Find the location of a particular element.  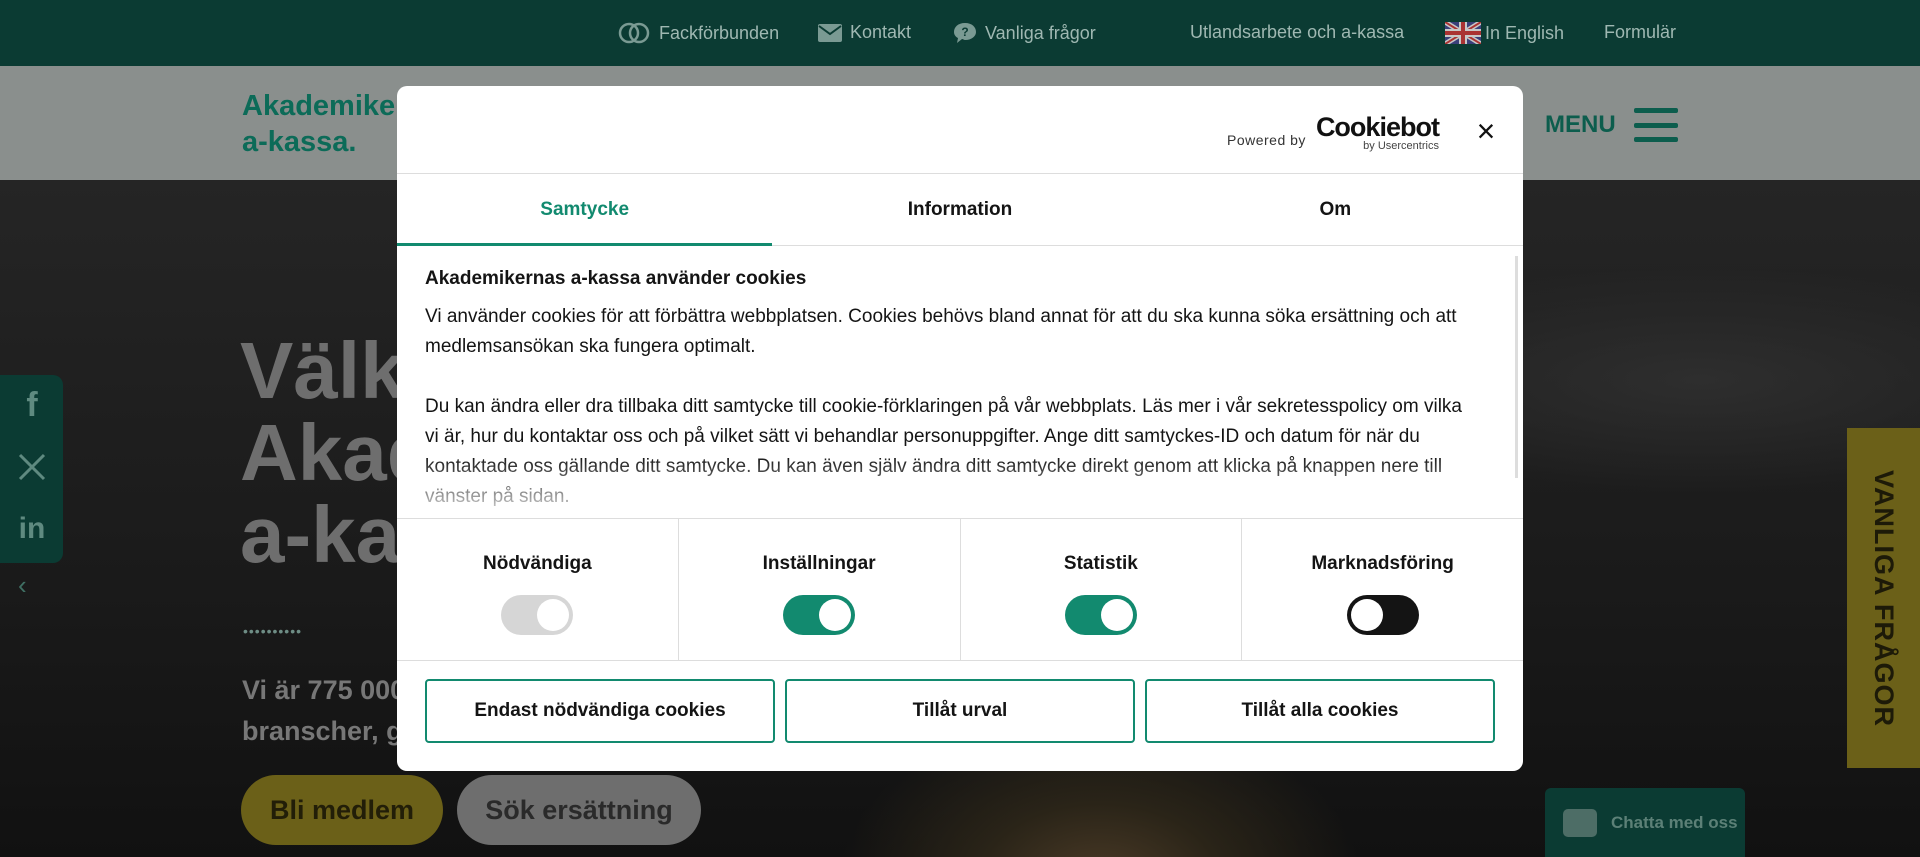

linkedin-icon: in is located at coordinates (32, 529).